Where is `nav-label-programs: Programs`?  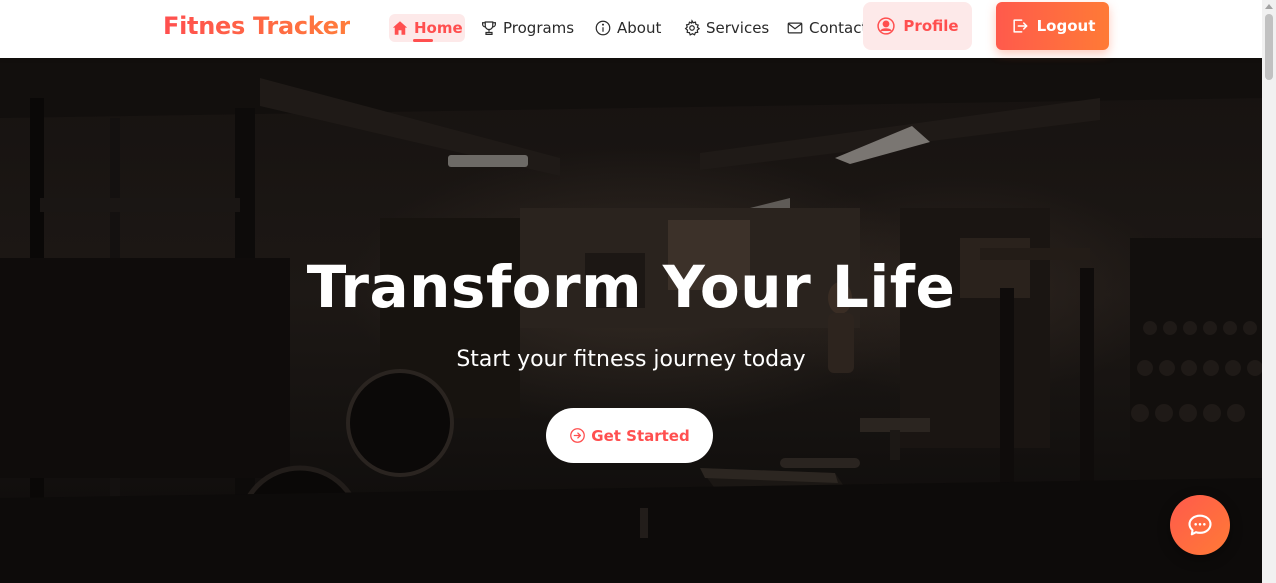
nav-label-programs: Programs is located at coordinates (539, 28).